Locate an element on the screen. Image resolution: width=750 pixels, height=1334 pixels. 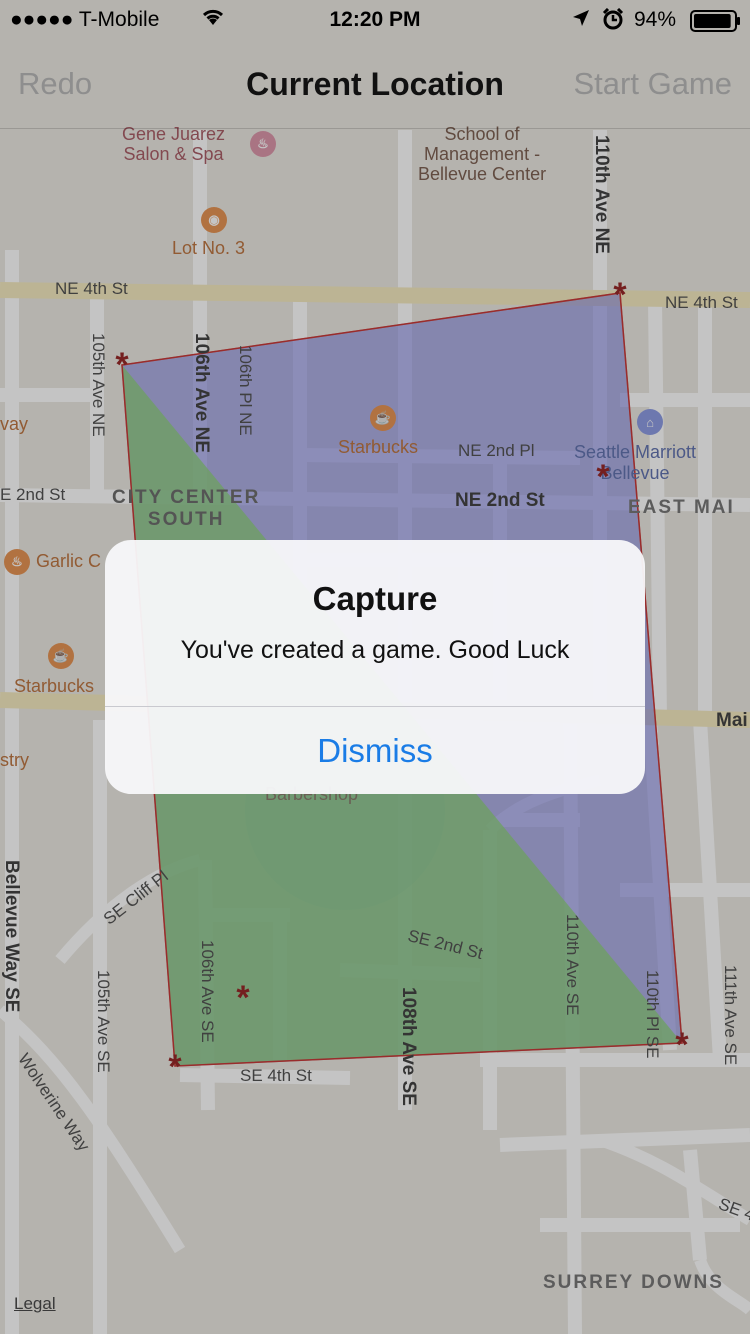
alert-message: You've created a game. Good Luck is located at coordinates (375, 650).